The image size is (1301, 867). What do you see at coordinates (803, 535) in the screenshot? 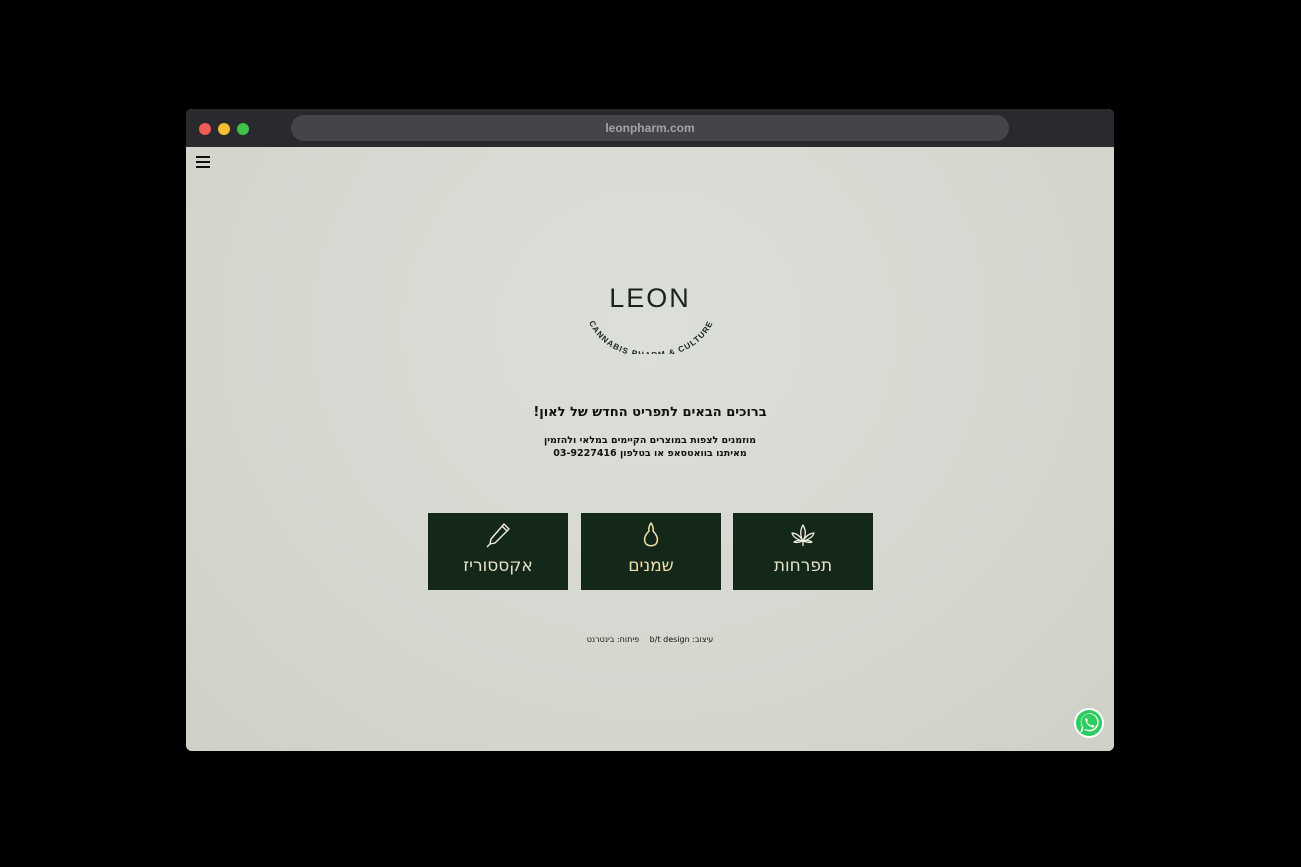
I see `cannabis-leaf-icon` at bounding box center [803, 535].